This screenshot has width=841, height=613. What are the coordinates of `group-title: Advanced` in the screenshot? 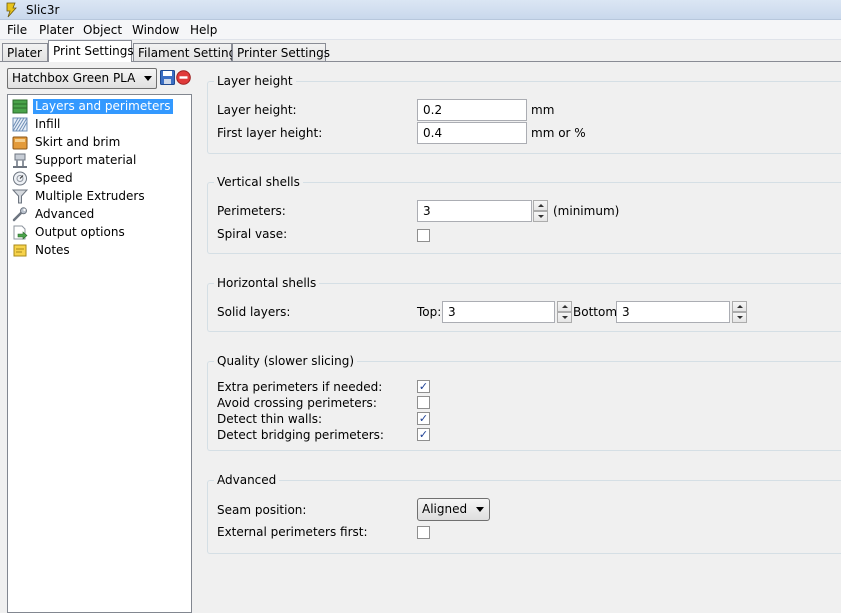 It's located at (247, 480).